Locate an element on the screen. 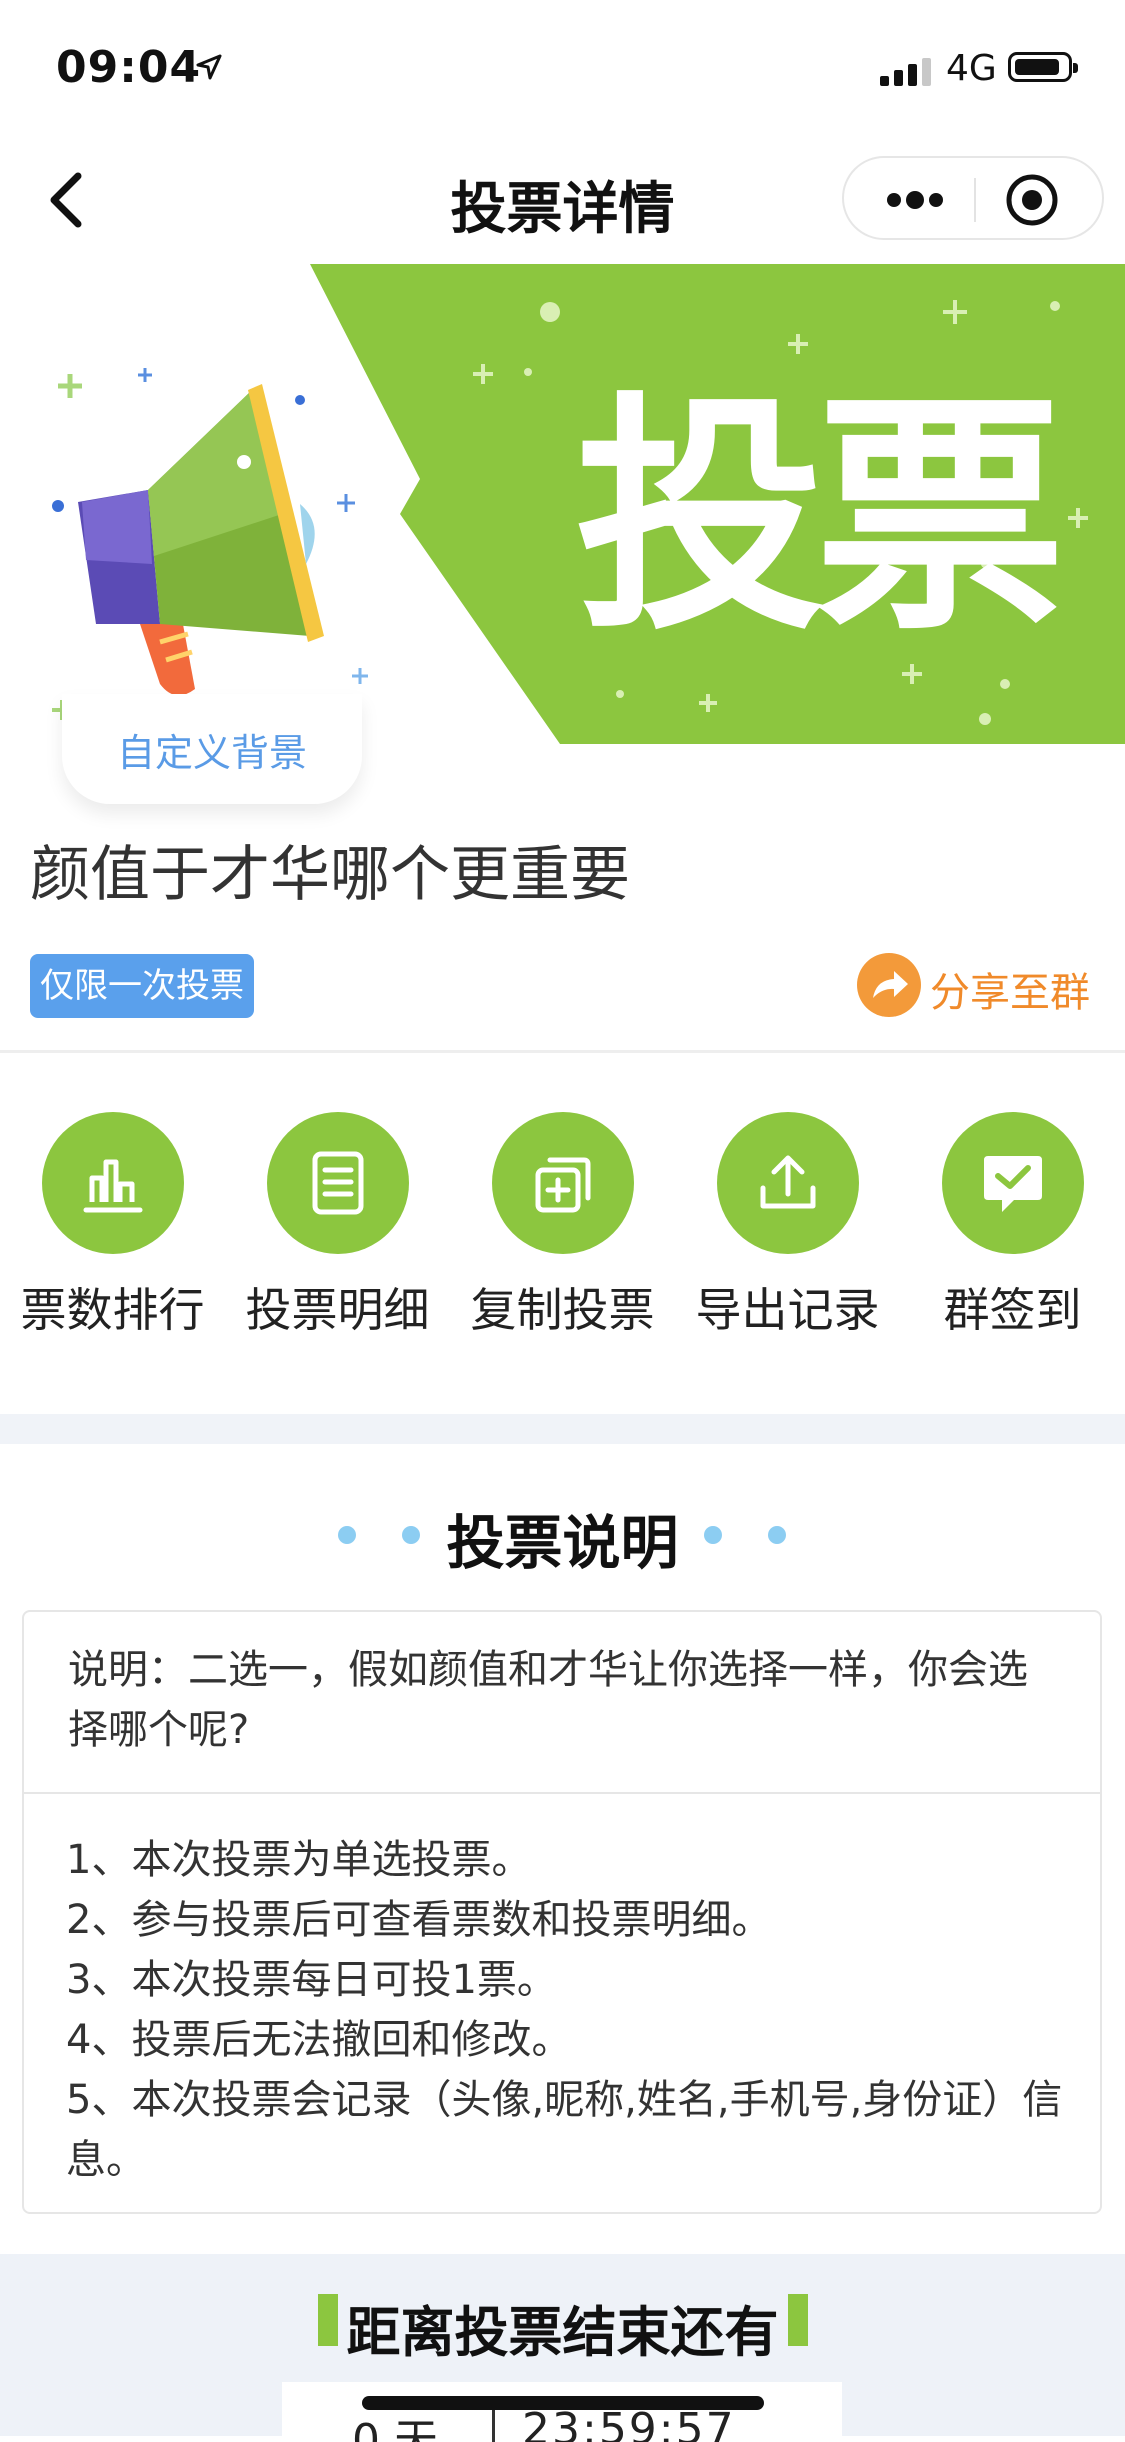 This screenshot has width=1125, height=2442. more-icon is located at coordinates (915, 200).